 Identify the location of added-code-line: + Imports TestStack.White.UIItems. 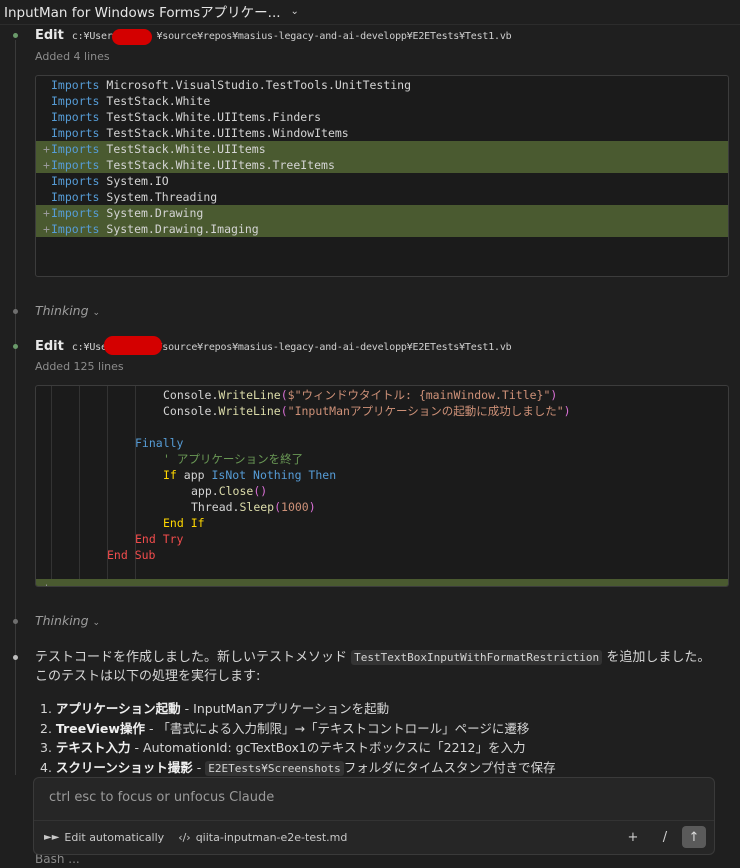
(382, 149).